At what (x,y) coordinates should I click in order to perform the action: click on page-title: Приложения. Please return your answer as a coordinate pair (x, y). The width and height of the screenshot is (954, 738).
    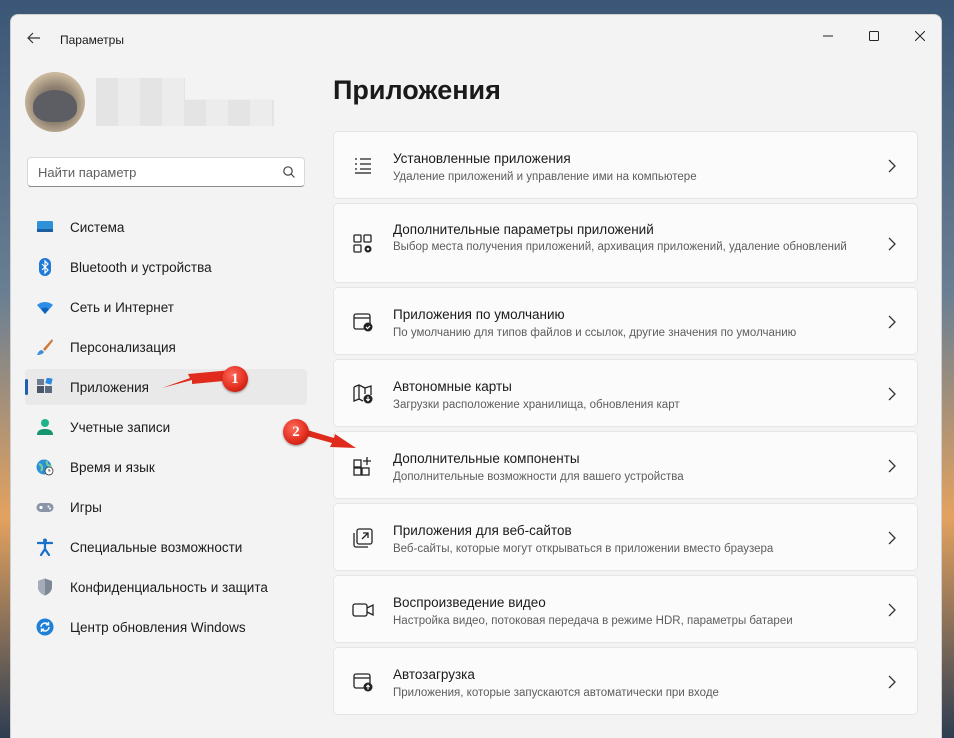
    Looking at the image, I should click on (417, 90).